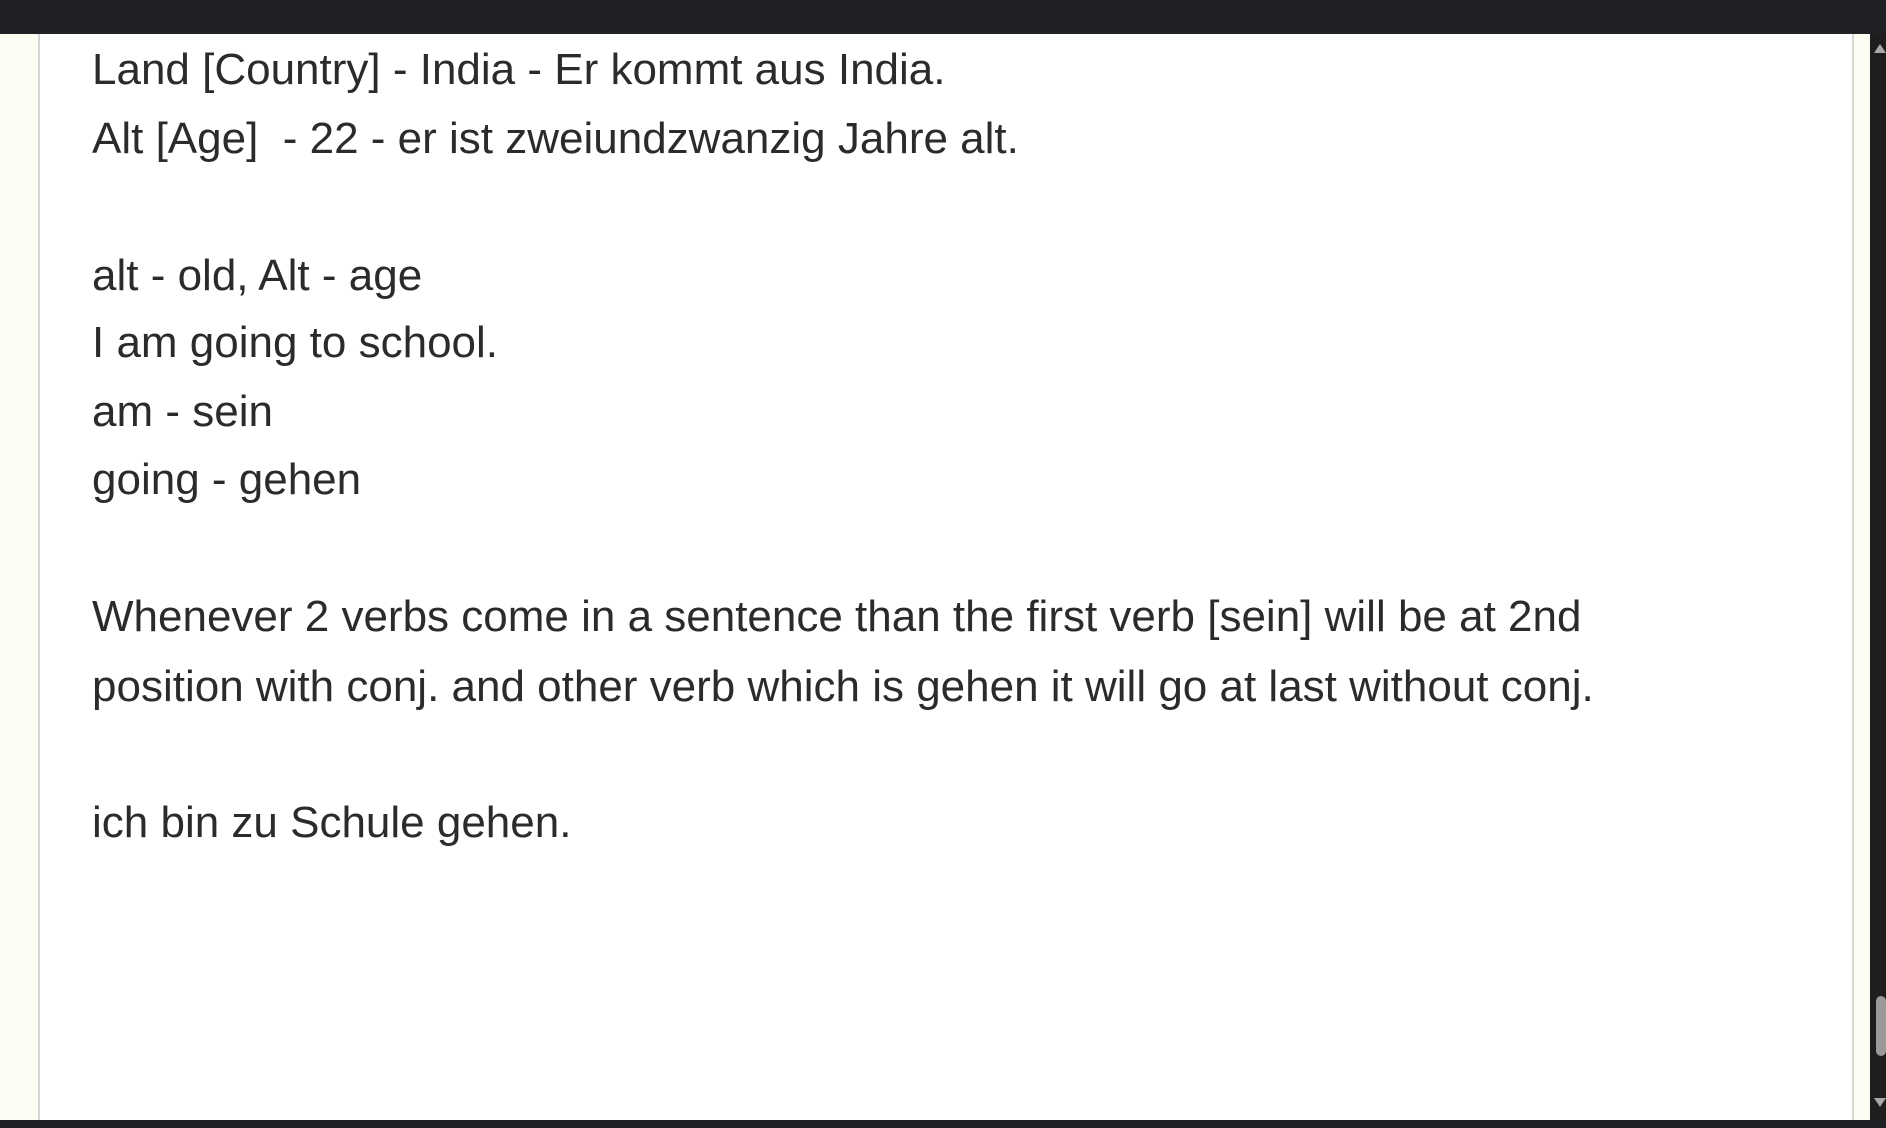 This screenshot has width=1886, height=1128. I want to click on left-margin, so click(20, 577).